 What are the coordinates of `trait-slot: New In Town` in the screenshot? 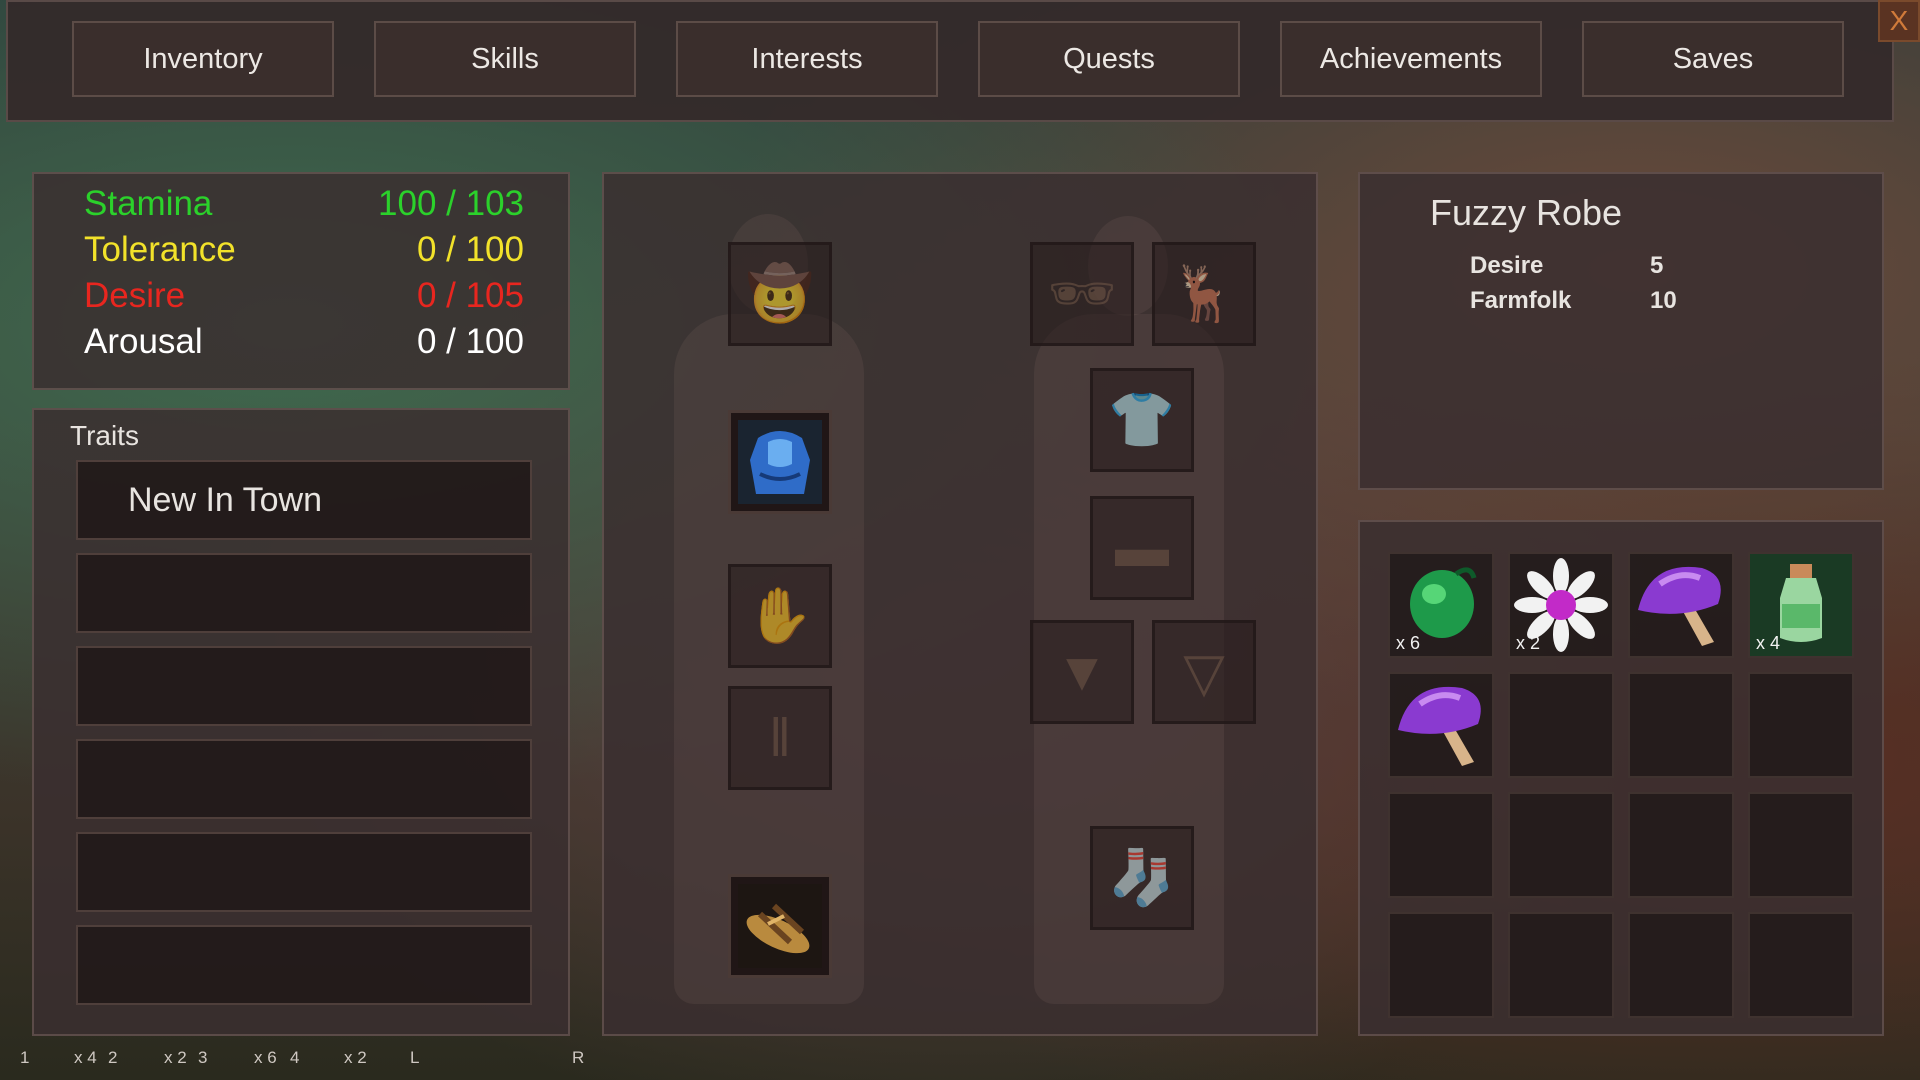 It's located at (304, 500).